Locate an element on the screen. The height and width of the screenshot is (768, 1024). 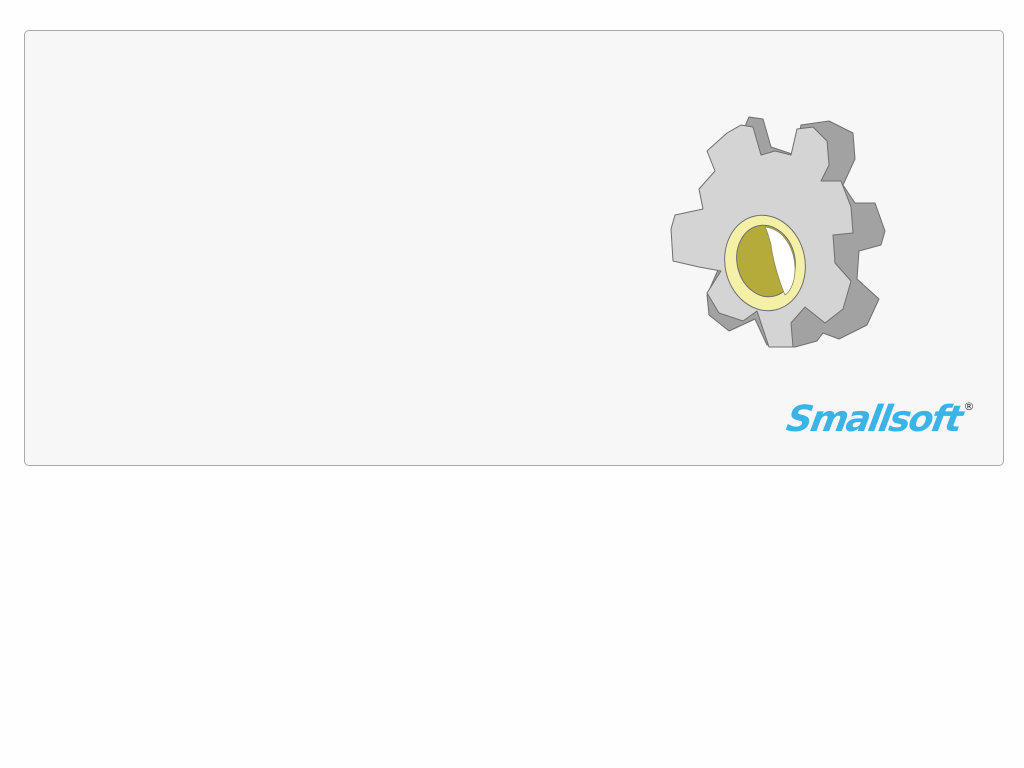
brand-logo: Smallsoft ® is located at coordinates (879, 420).